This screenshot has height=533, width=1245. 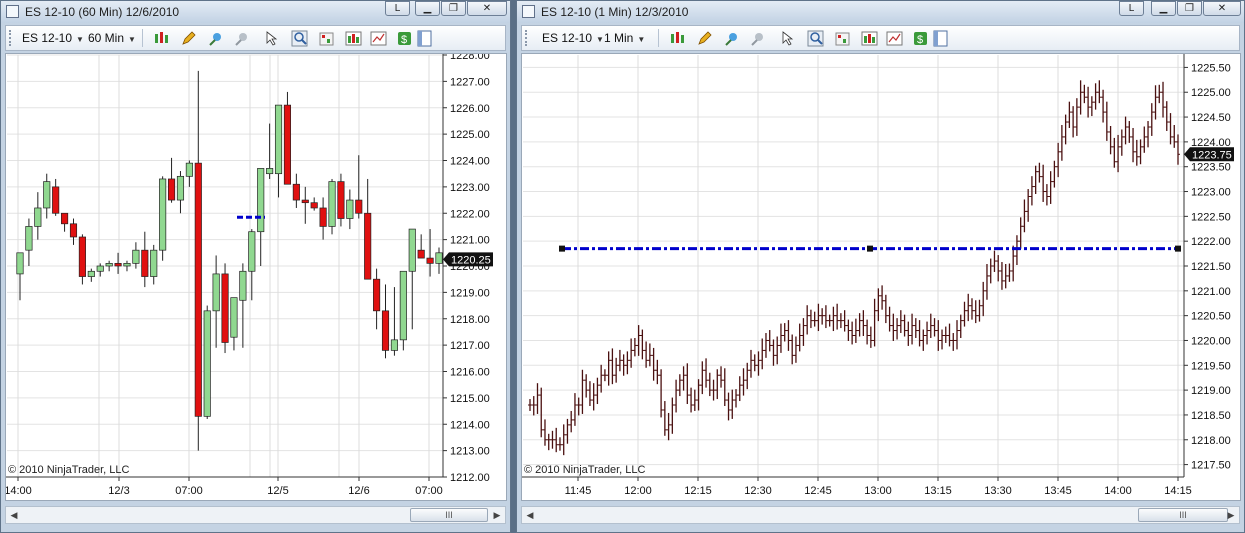 I want to click on toolbar-separator, so click(x=142, y=38).